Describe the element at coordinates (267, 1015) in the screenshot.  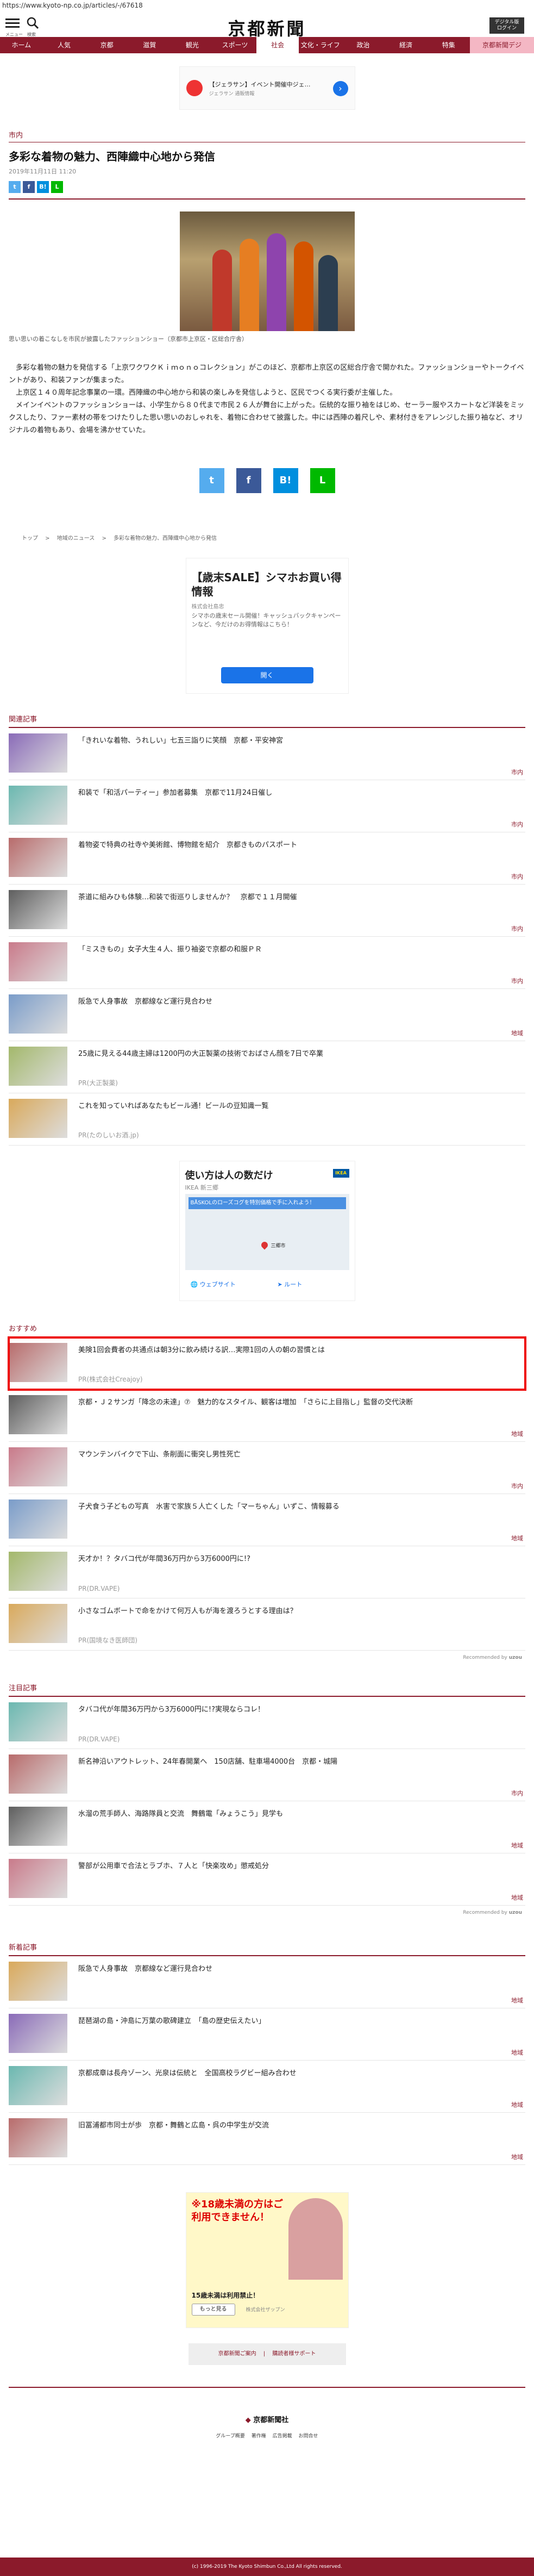
I see `list-item: 阪急で人身事故 京都線など運行見合わせ 地域` at that location.